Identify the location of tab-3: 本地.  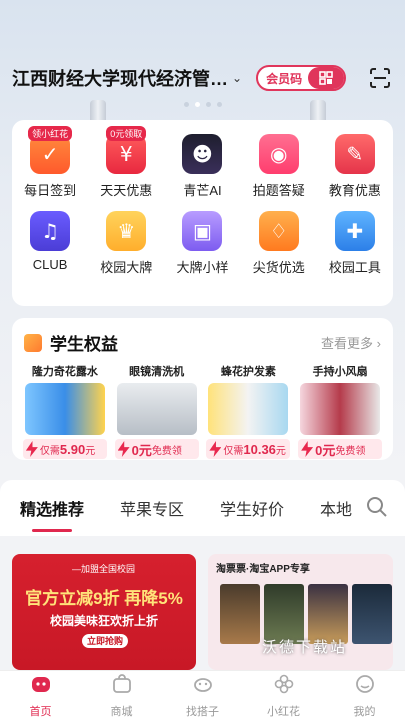
(336, 508).